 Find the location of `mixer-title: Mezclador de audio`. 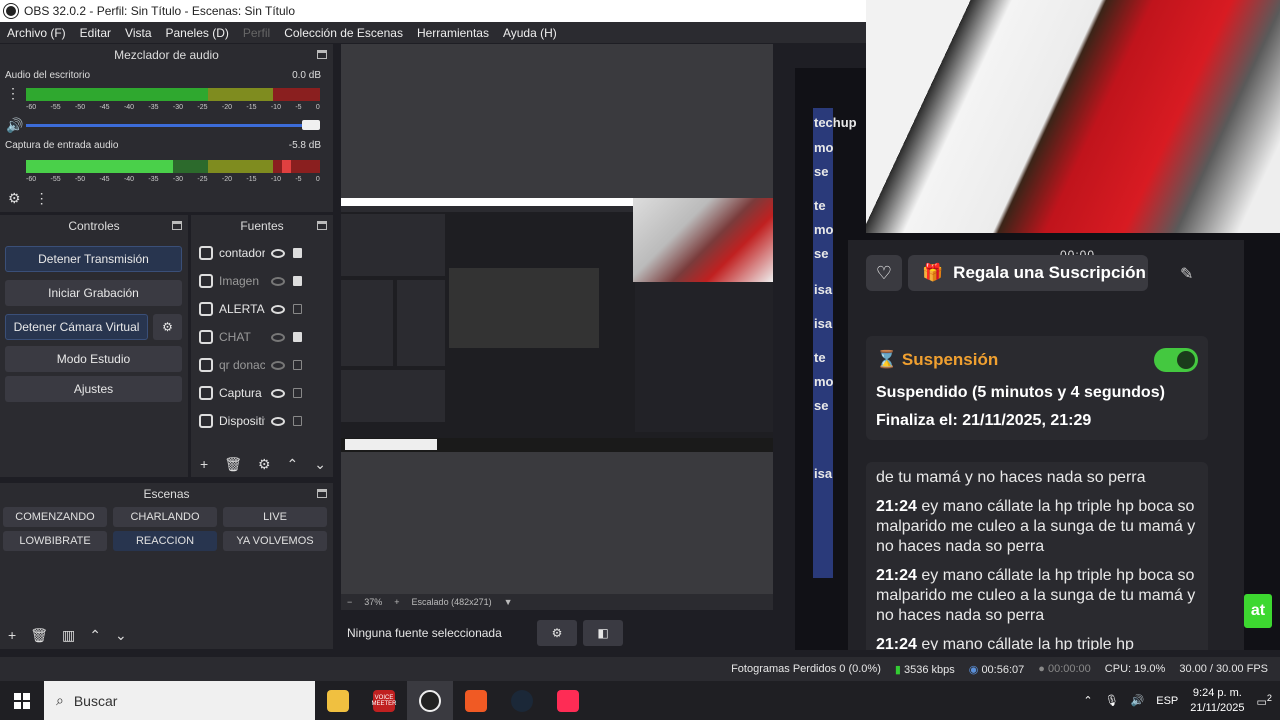

mixer-title: Mezclador de audio is located at coordinates (166, 55).